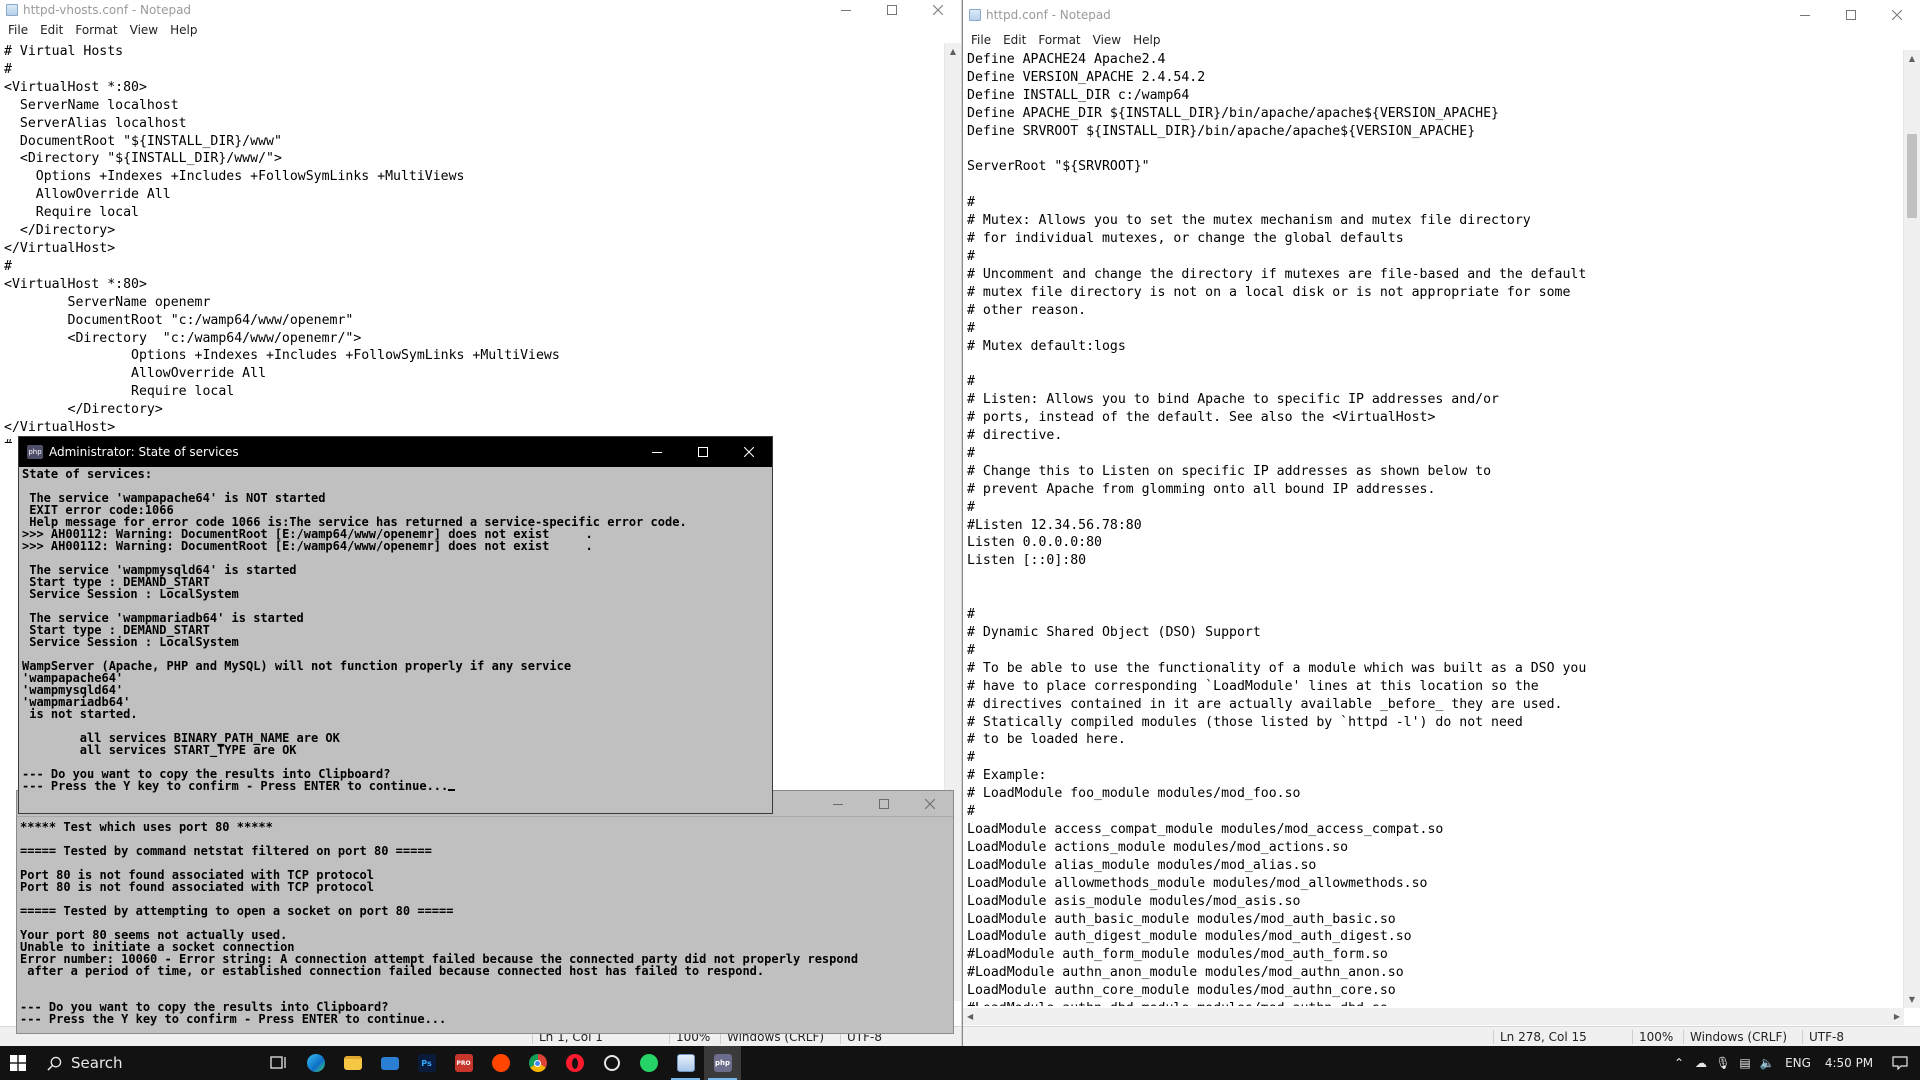 The image size is (1920, 1080). What do you see at coordinates (426, 1063) in the screenshot?
I see `photoshop-taskbar-button: Ps` at bounding box center [426, 1063].